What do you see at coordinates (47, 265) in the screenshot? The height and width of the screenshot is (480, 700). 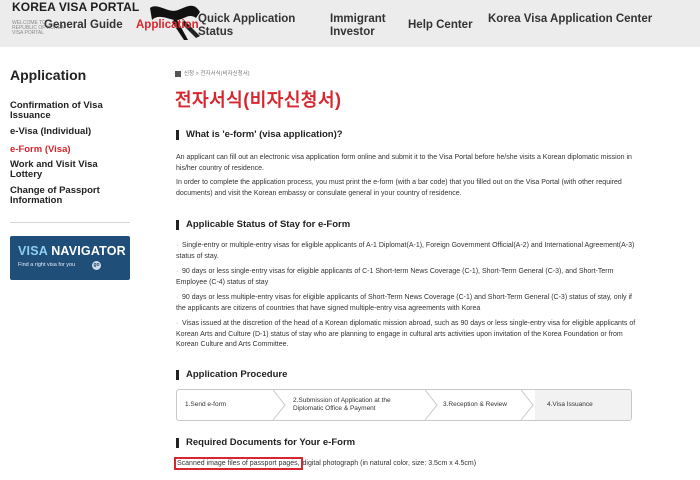 I see `visa-navigator-subtitle: Find a right visa for you` at bounding box center [47, 265].